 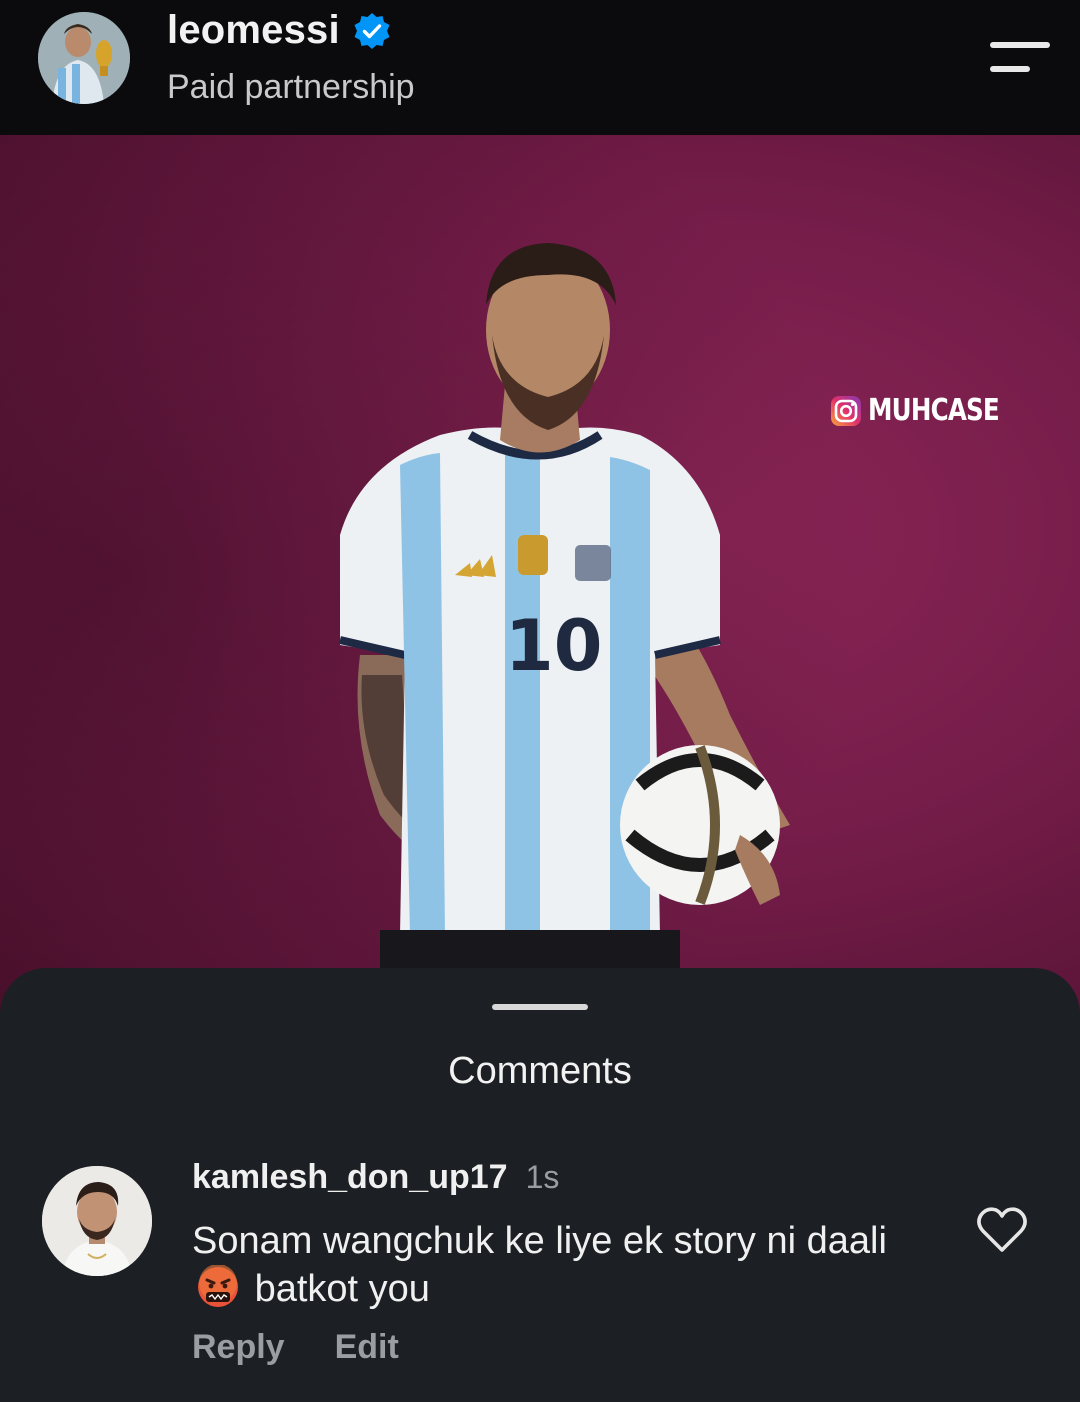 I want to click on menu-bar-top, so click(x=1020, y=45).